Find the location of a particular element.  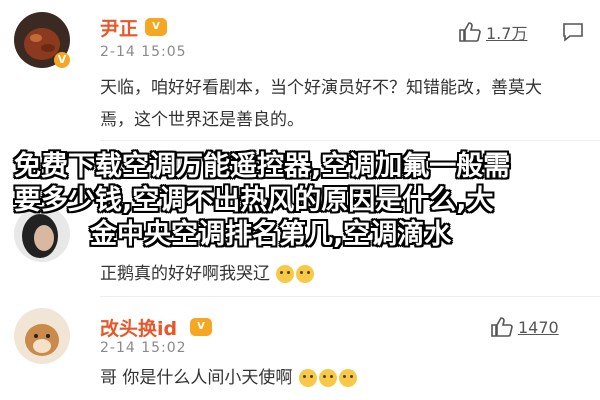

timestamp: 2-14 15:02 is located at coordinates (143, 348).